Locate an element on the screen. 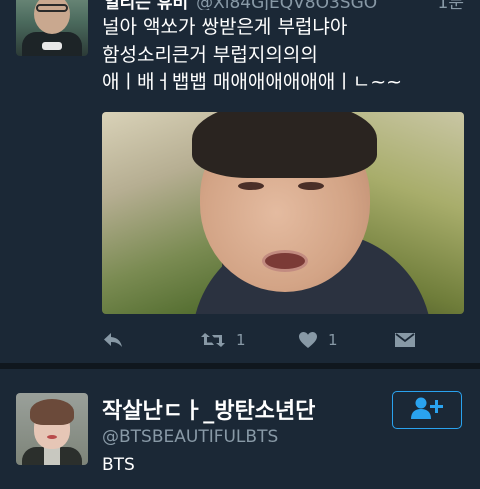 Image resolution: width=480 pixels, height=489 pixels. media-hair is located at coordinates (284, 145).